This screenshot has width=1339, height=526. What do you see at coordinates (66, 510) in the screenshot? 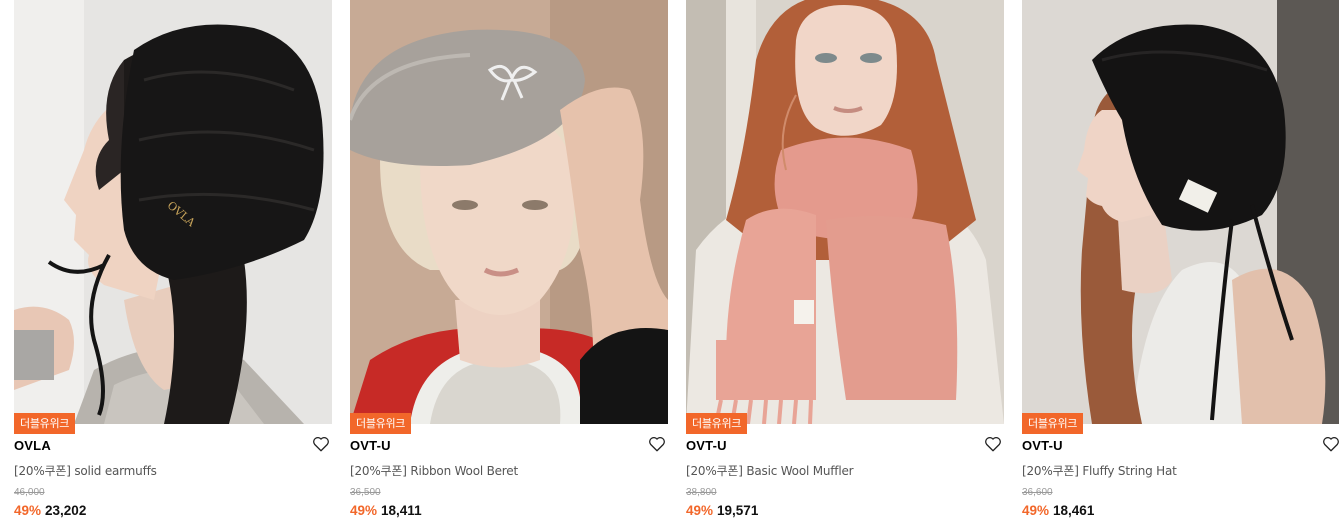
I see `sale-price: 23,202` at bounding box center [66, 510].